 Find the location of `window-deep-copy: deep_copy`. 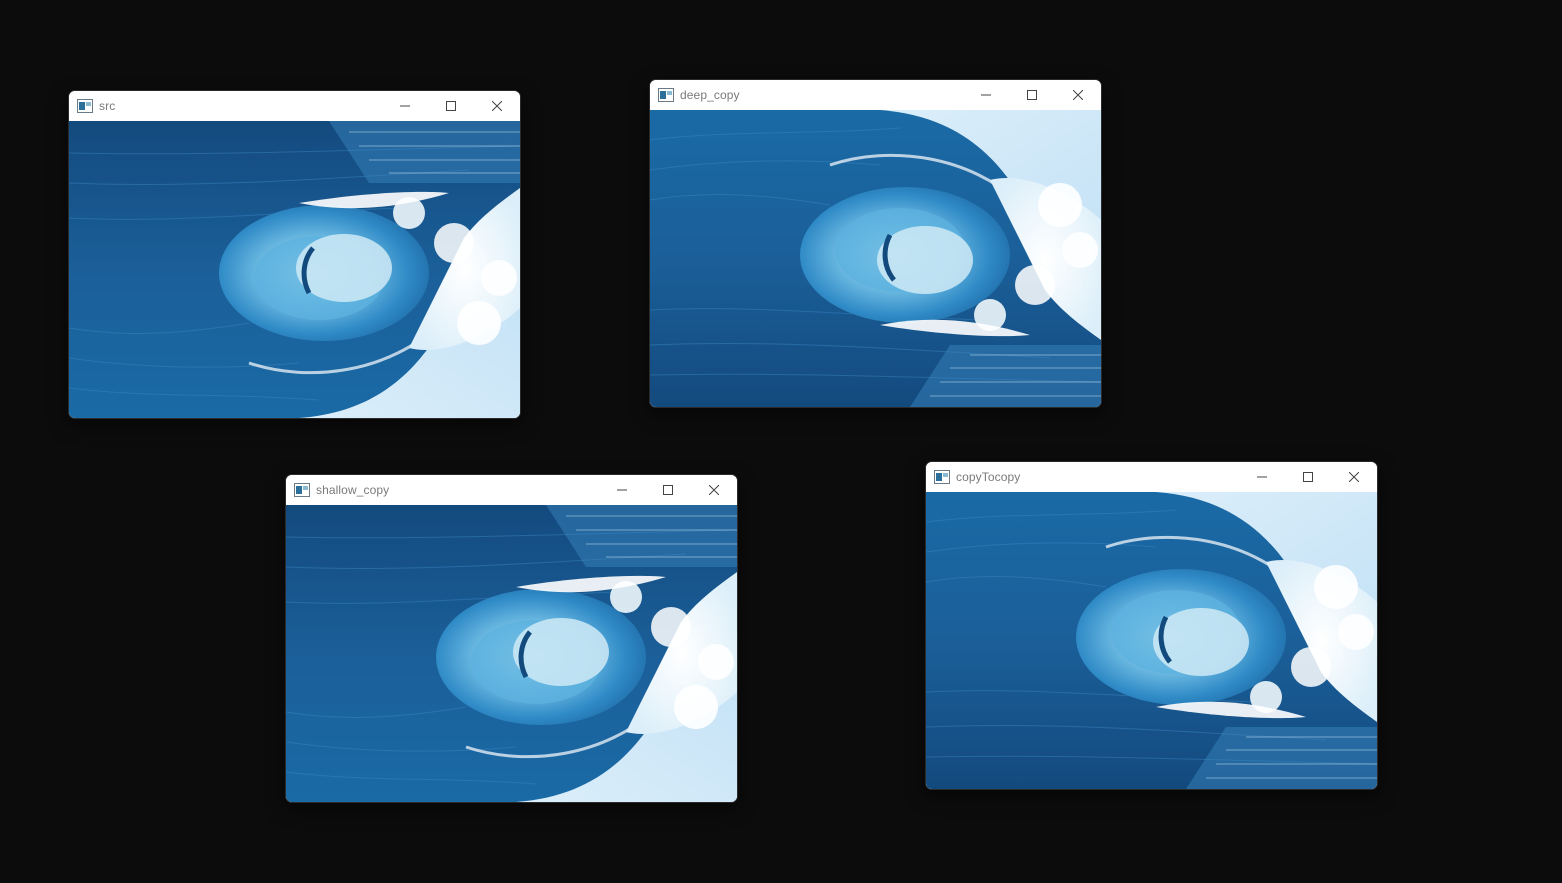

window-deep-copy: deep_copy is located at coordinates (875, 243).